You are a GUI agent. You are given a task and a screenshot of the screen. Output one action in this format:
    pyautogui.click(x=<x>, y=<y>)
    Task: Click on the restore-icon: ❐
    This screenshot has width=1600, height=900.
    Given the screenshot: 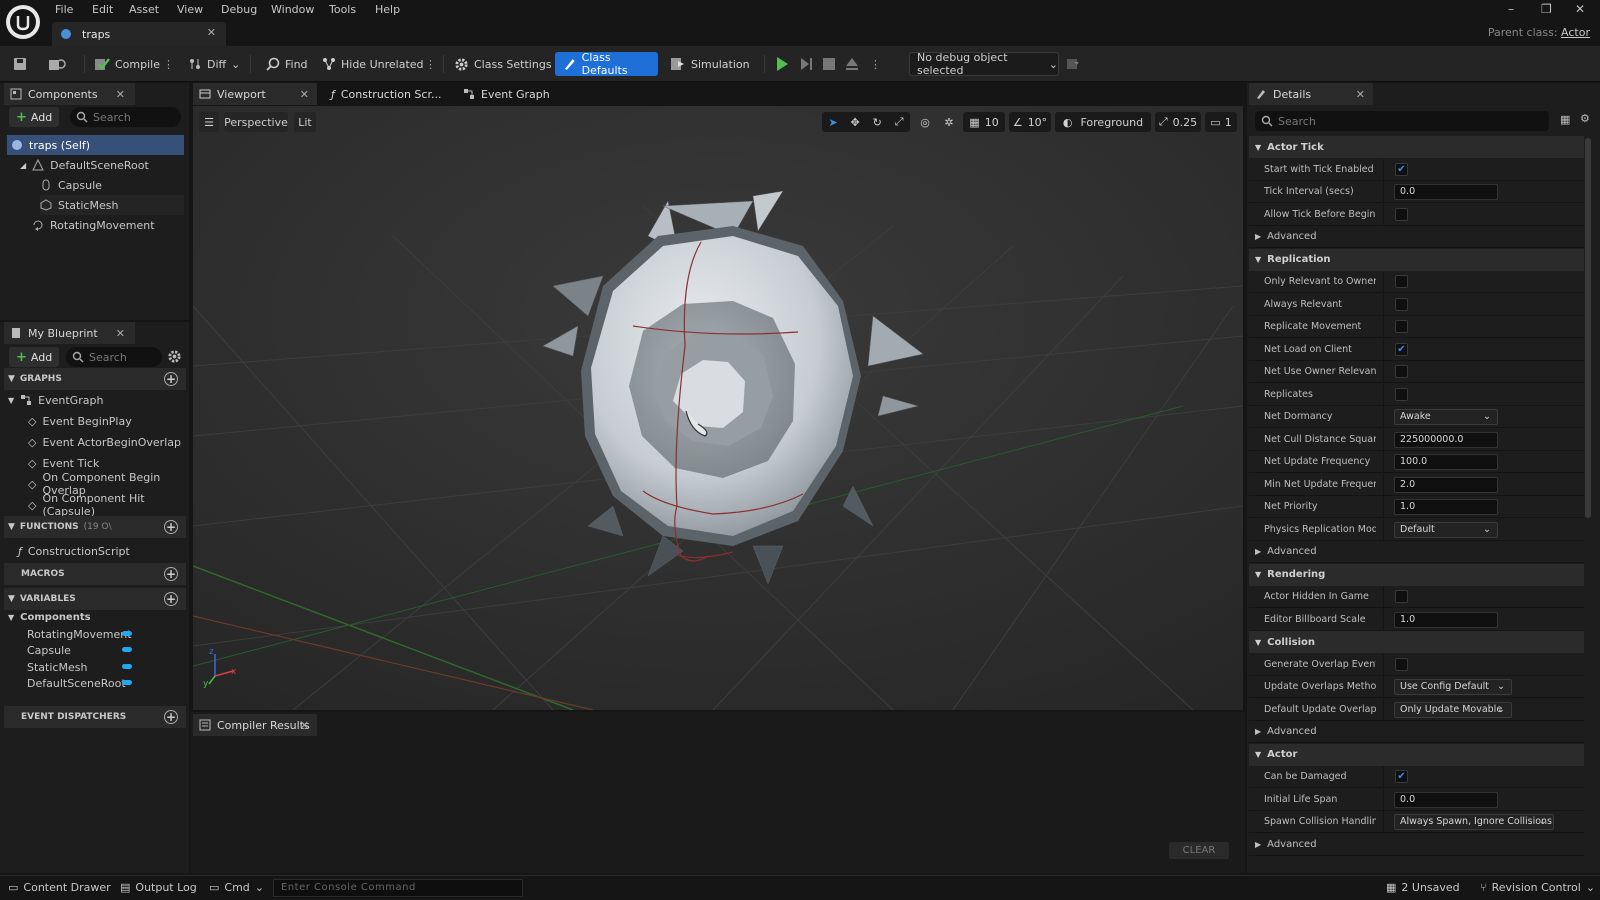 What is the action you would take?
    pyautogui.click(x=1546, y=9)
    